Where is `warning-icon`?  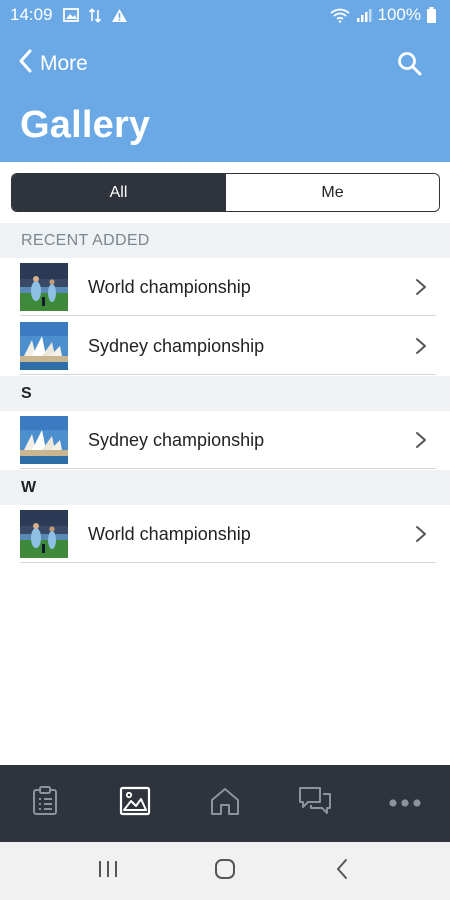 warning-icon is located at coordinates (119, 15).